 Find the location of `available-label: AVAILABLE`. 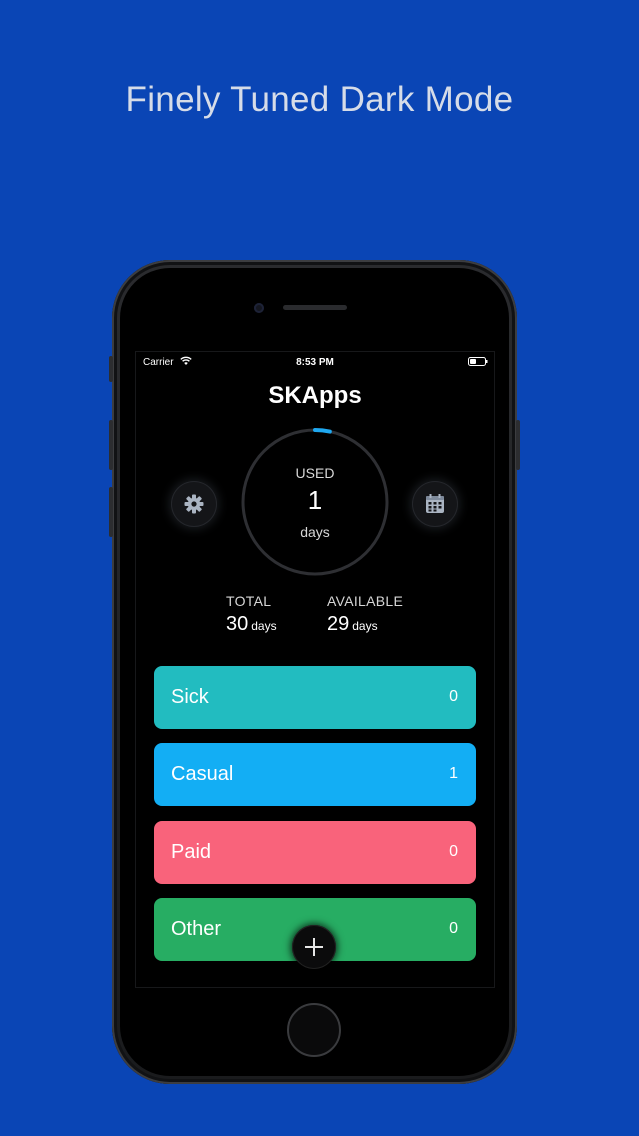

available-label: AVAILABLE is located at coordinates (365, 601).